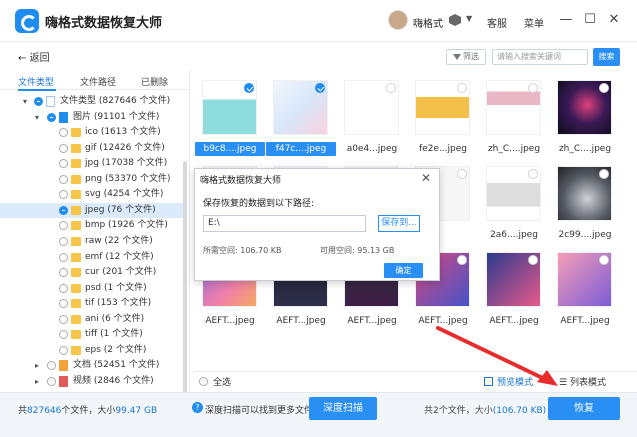  What do you see at coordinates (93, 117) in the screenshot?
I see `tree-node: ▾ 图片 (91101 个文件)` at bounding box center [93, 117].